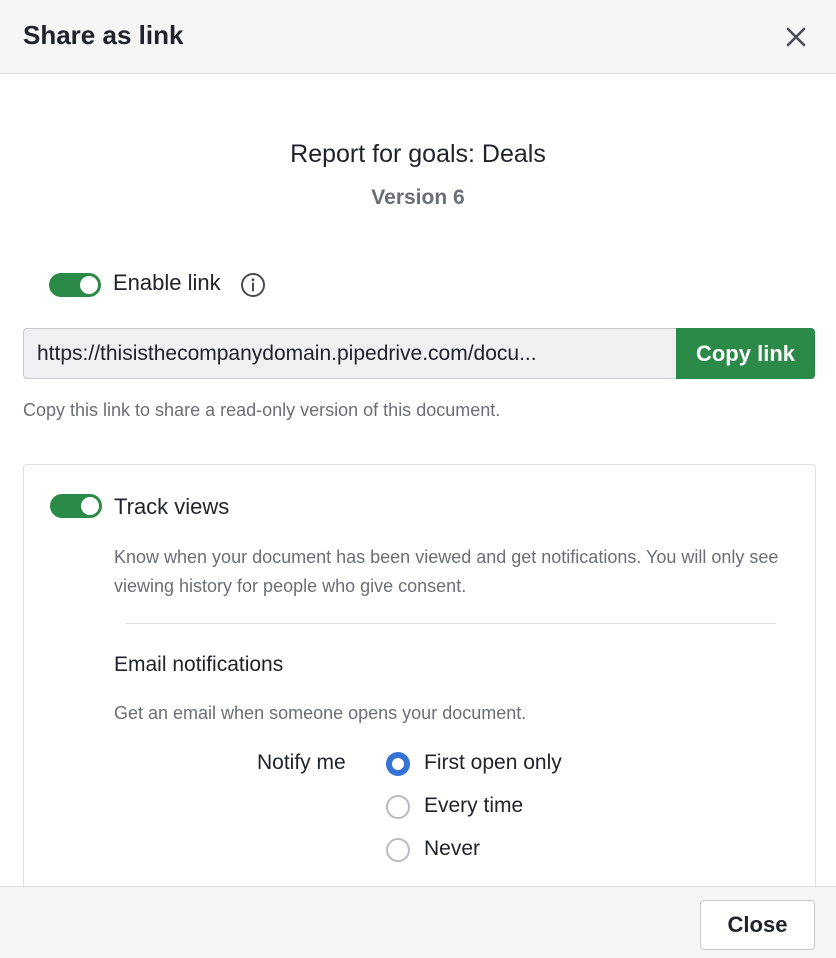 This screenshot has height=958, width=836. I want to click on share-link-input, so click(351, 353).